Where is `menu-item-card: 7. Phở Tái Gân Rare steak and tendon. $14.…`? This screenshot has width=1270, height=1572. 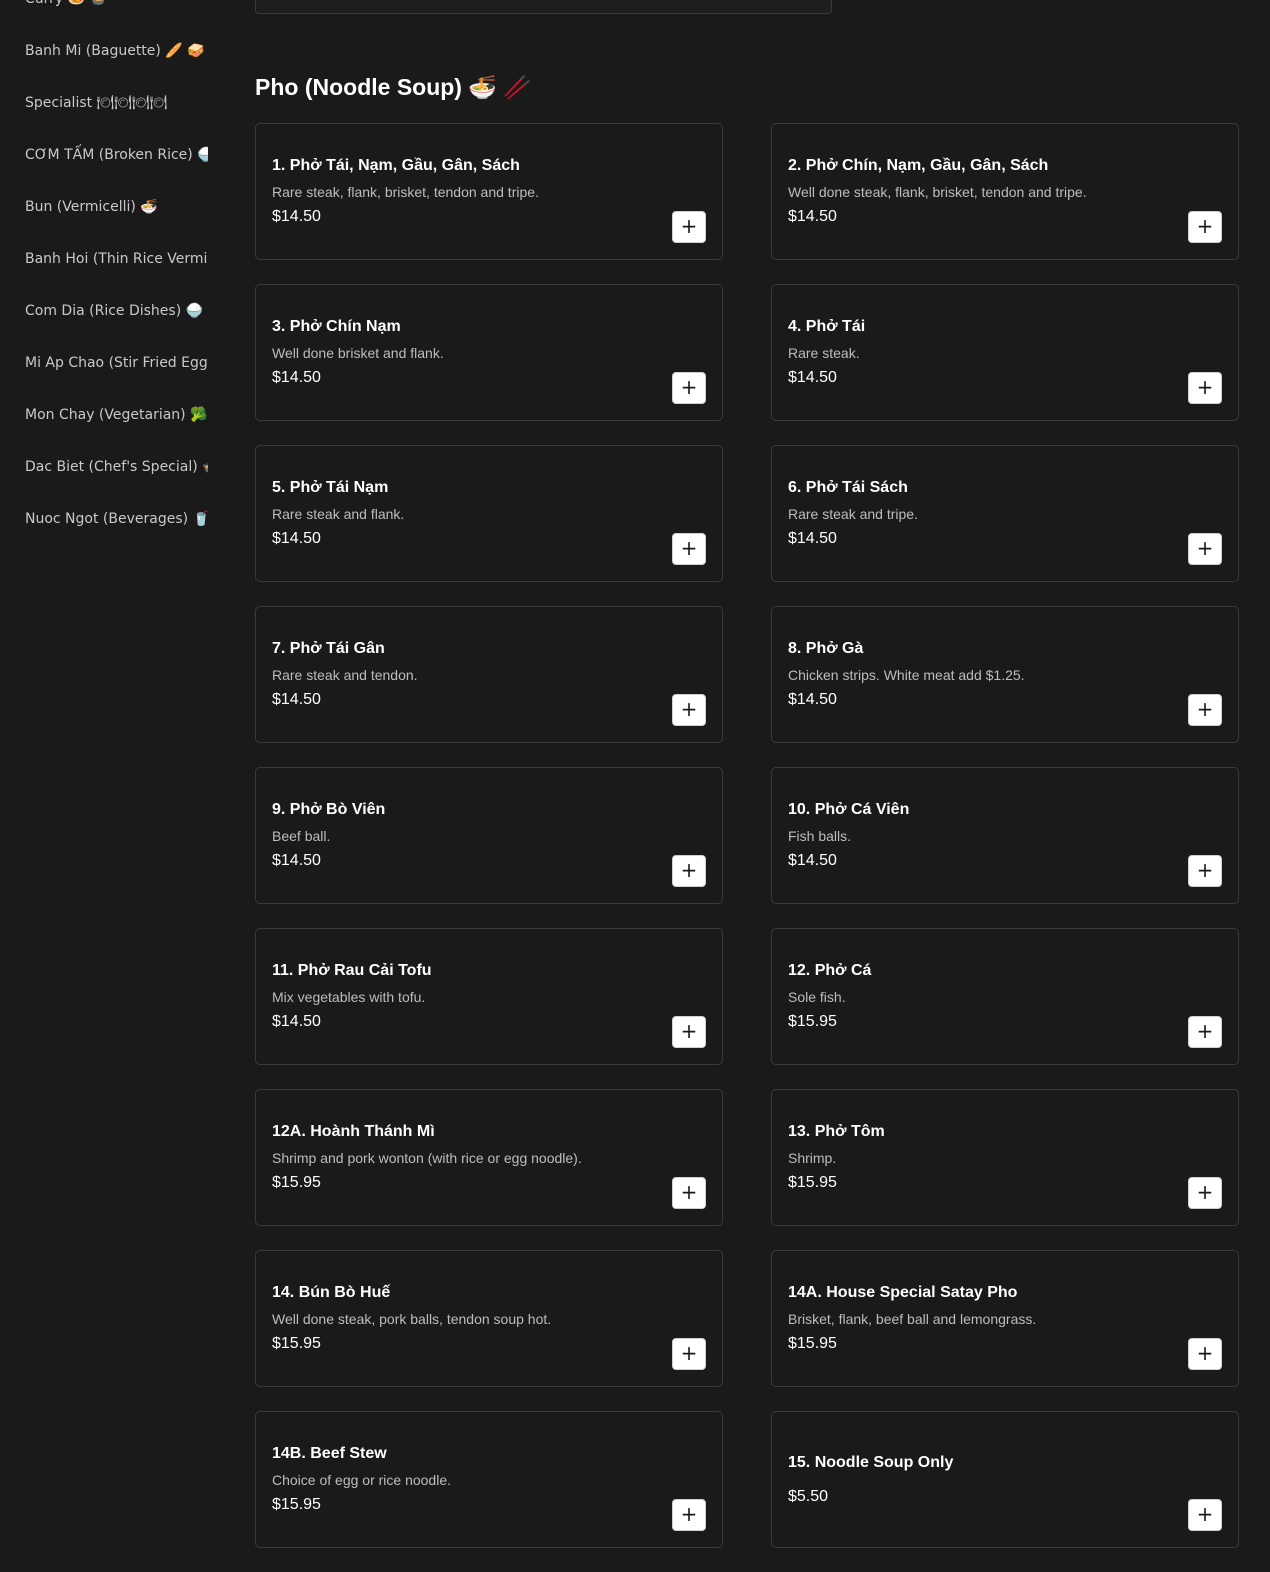 menu-item-card: 7. Phở Tái Gân Rare steak and tendon. $14.… is located at coordinates (489, 674).